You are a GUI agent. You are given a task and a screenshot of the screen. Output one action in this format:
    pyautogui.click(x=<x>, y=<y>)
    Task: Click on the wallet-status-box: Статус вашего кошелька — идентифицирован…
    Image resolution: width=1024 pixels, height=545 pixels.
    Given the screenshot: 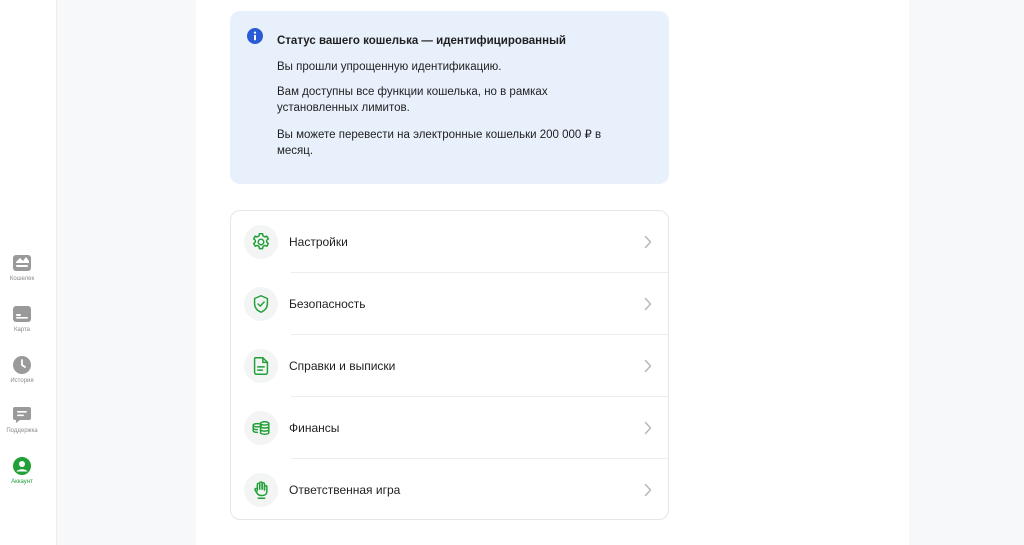 What is the action you would take?
    pyautogui.click(x=449, y=97)
    